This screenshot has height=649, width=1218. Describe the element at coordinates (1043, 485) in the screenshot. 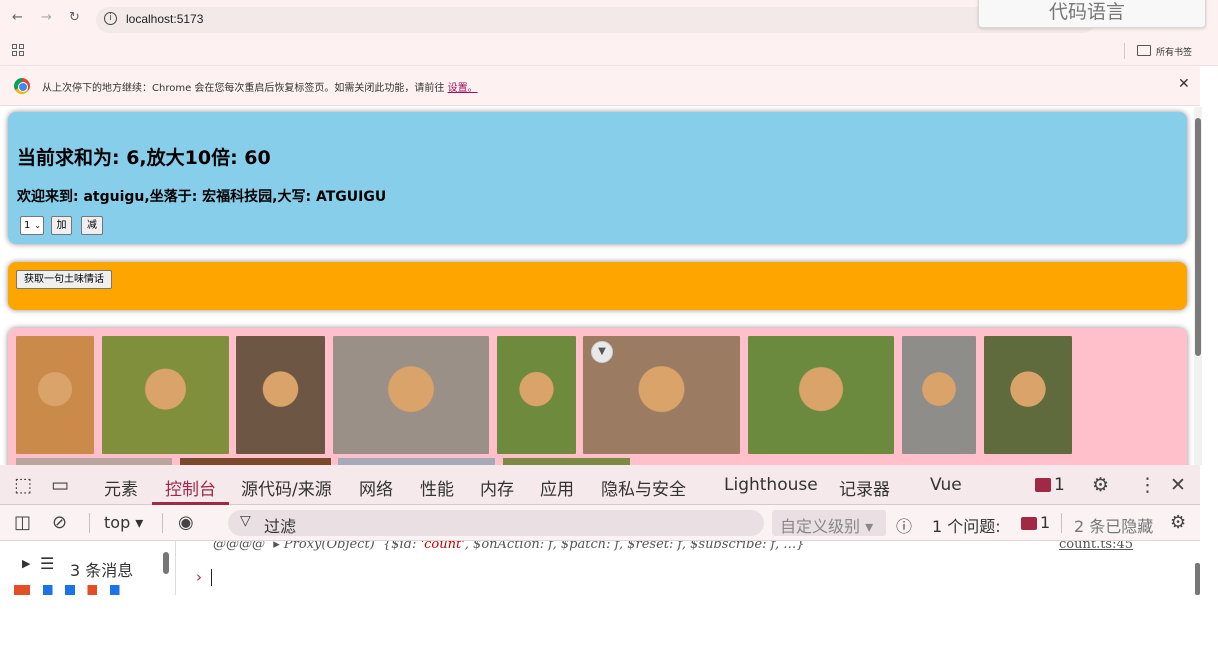

I see `message-icon` at that location.